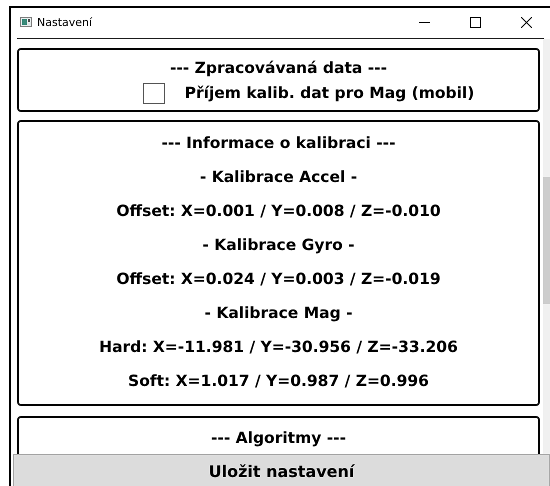 The width and height of the screenshot is (550, 486). What do you see at coordinates (278, 381) in the screenshot?
I see `calibration-text: Soft: X=1.017 / Y=0.987 / Z=0.996` at bounding box center [278, 381].